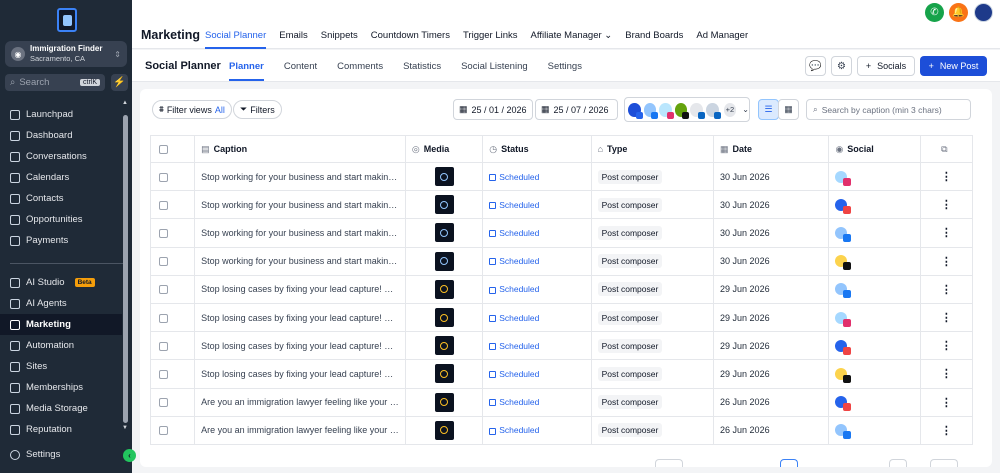 This screenshot has height=473, width=1000. What do you see at coordinates (236, 39) in the screenshot?
I see `tab-social-planner: Social Planner` at bounding box center [236, 39].